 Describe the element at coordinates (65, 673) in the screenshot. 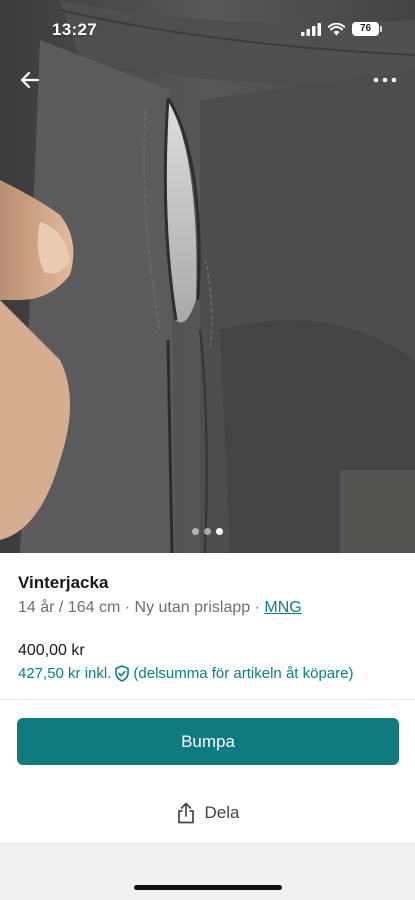

I see `price-incl-text: 427,50 kr inkl.` at that location.